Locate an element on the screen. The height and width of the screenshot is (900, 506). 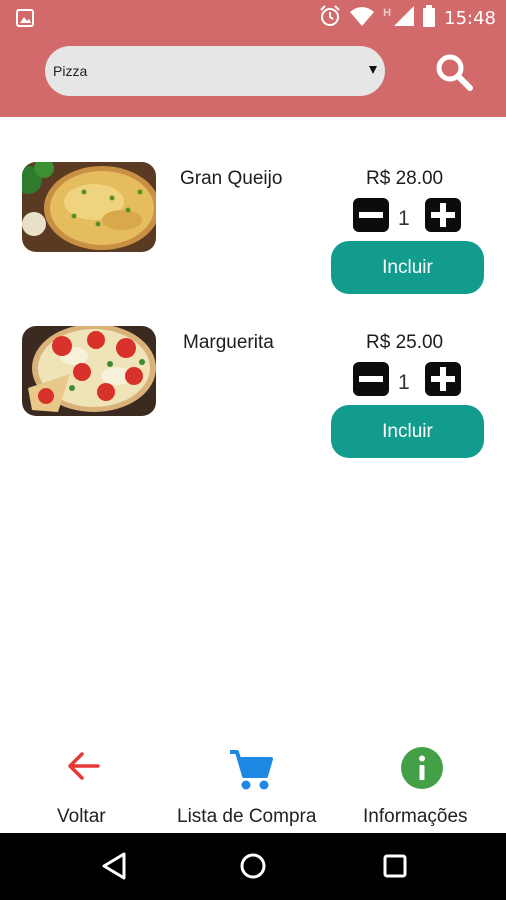
info-nav-button: Informações is located at coordinates (425, 785).